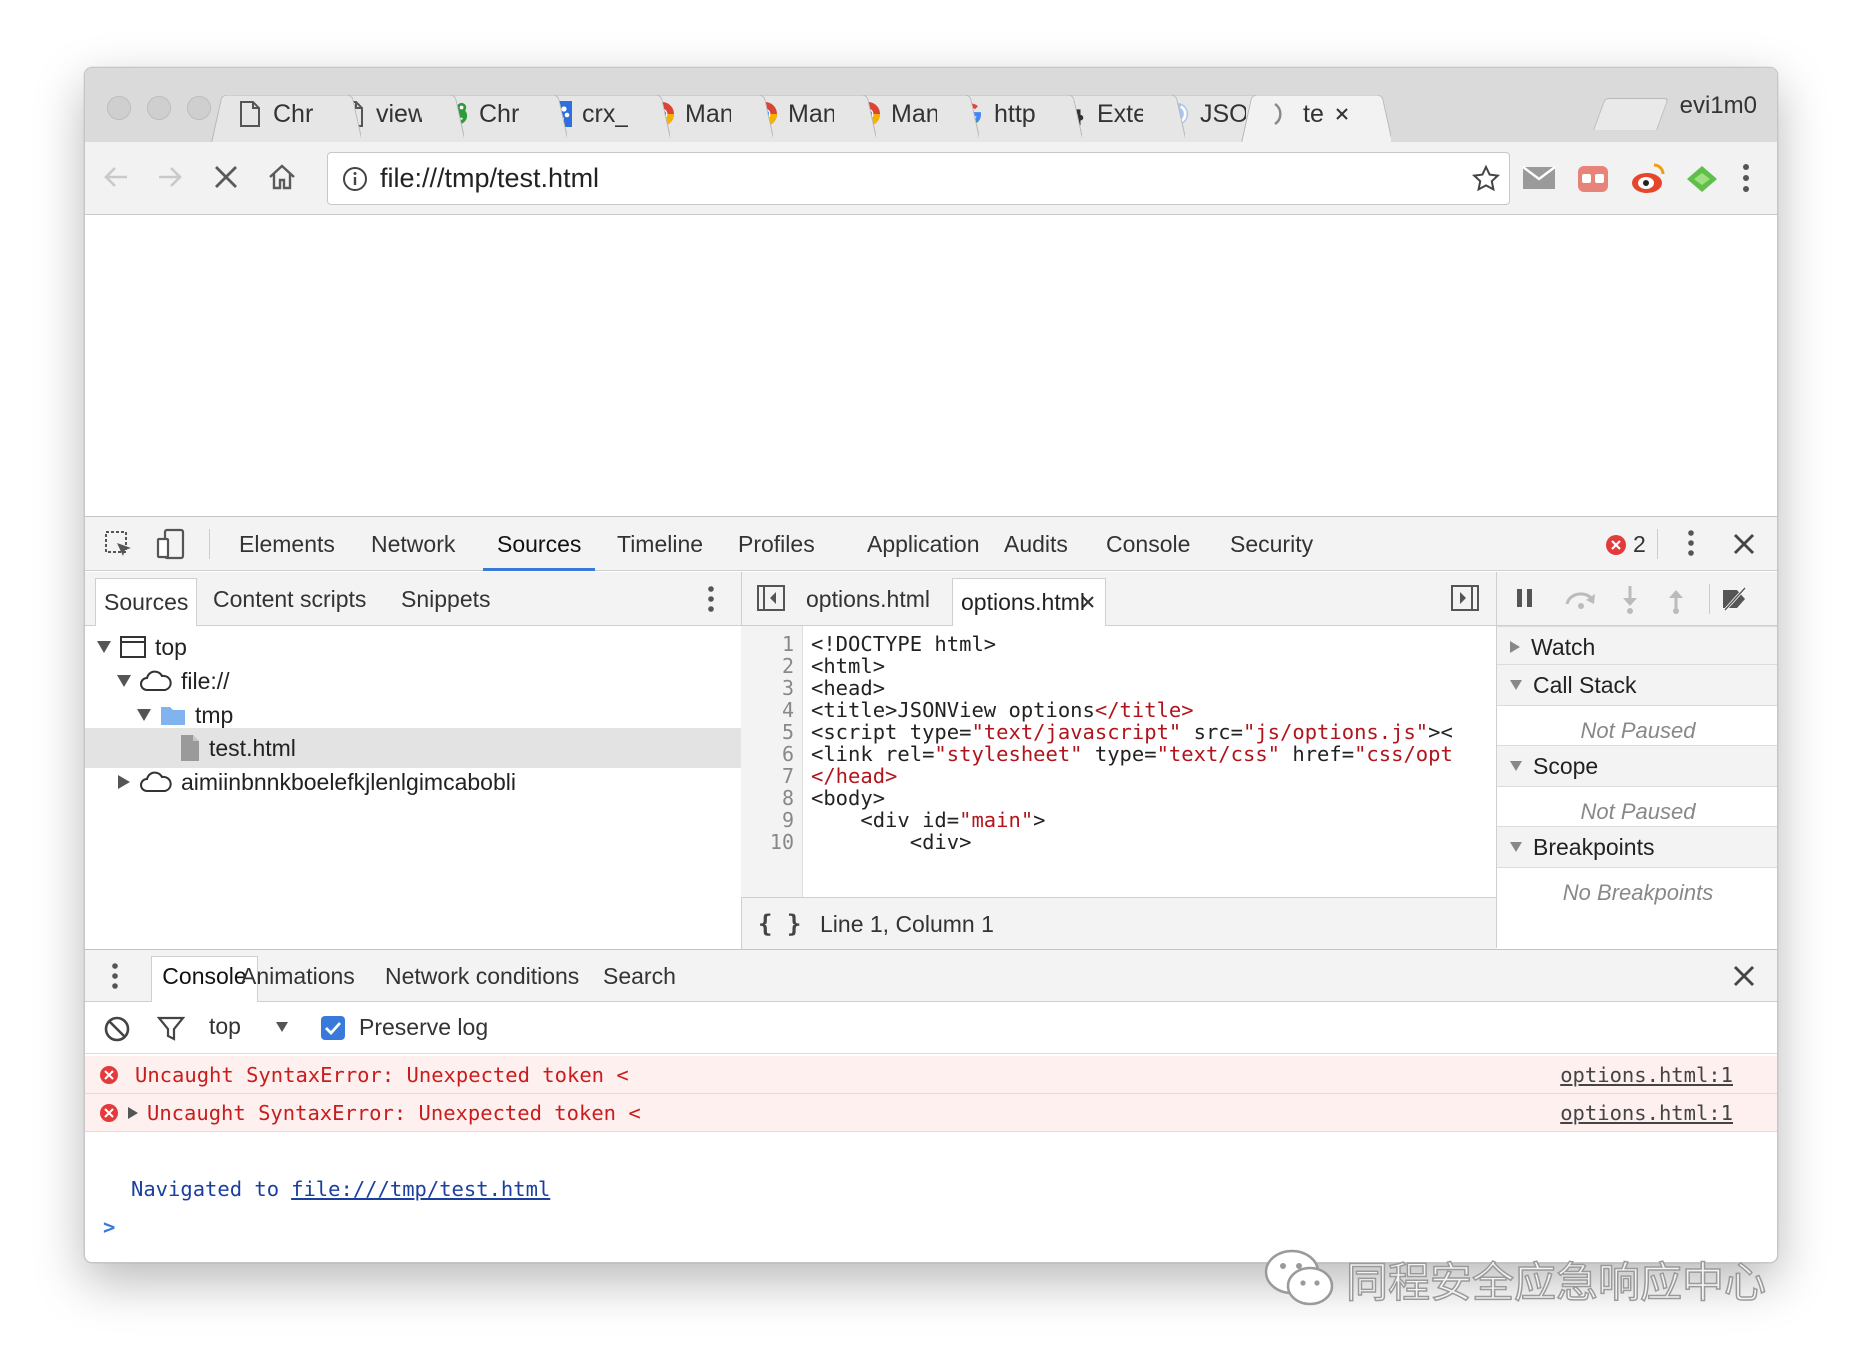 This screenshot has width=1862, height=1364. What do you see at coordinates (923, 544) in the screenshot?
I see `devtools-tab-application: Application` at bounding box center [923, 544].